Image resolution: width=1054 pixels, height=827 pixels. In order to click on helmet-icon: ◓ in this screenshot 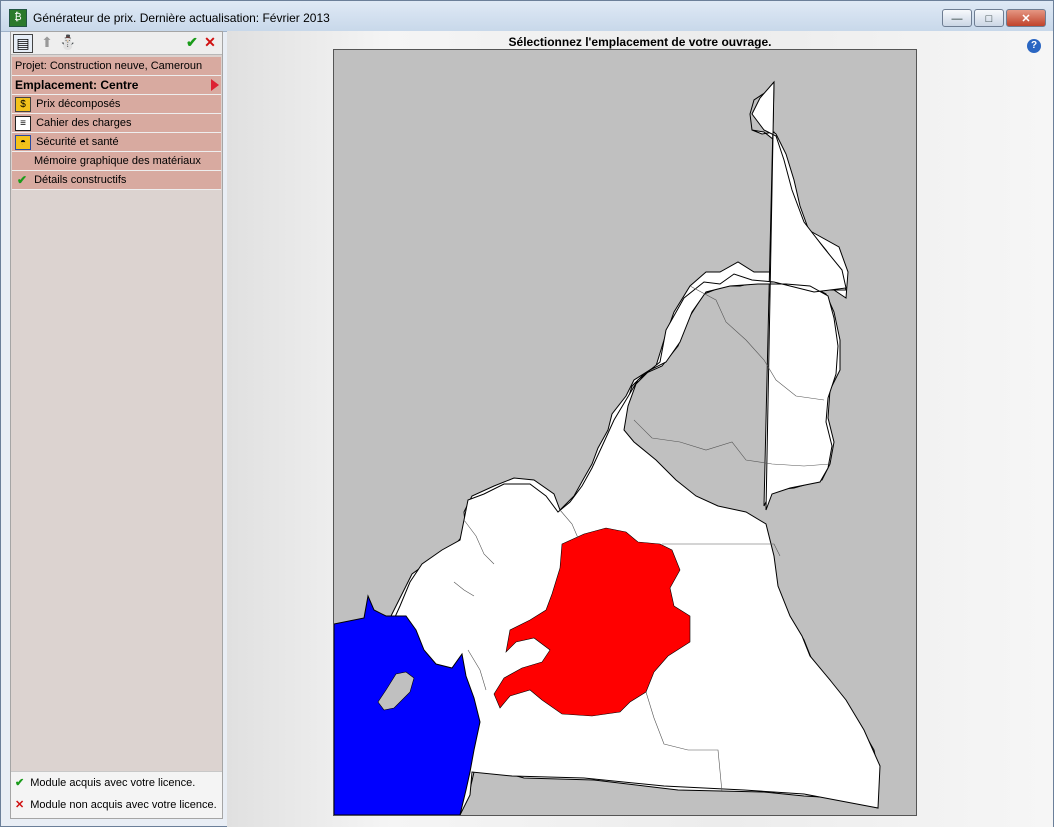, I will do `click(23, 142)`.